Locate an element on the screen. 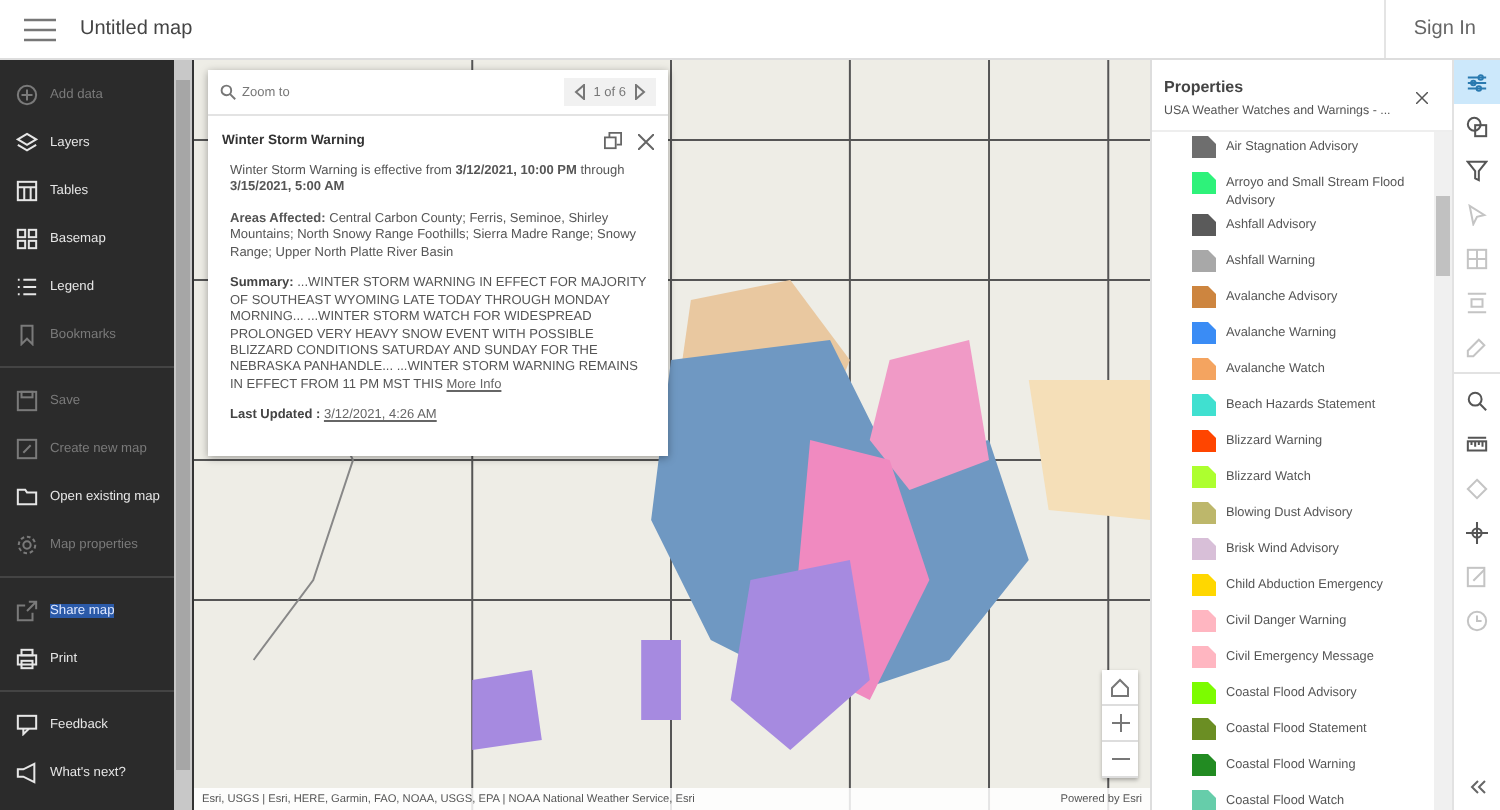 This screenshot has height=810, width=1500. home-icon is located at coordinates (1120, 687).